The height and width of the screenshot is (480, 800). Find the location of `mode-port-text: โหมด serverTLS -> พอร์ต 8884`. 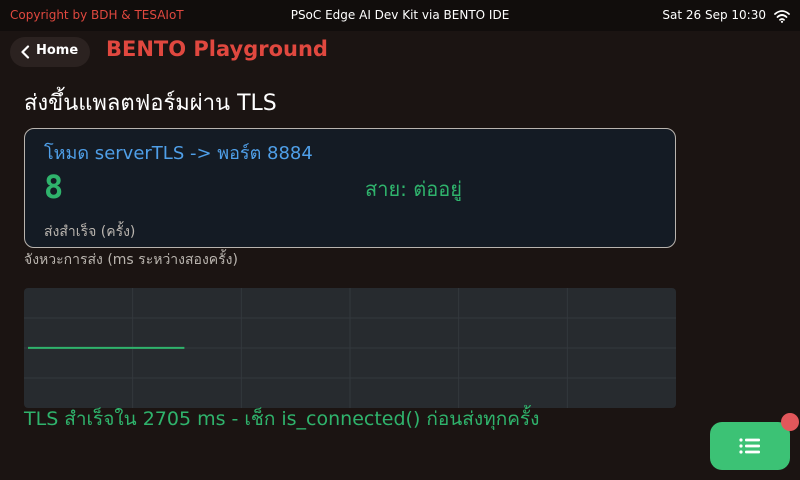

mode-port-text: โหมด serverTLS -> พอร์ต 8884 is located at coordinates (178, 153).